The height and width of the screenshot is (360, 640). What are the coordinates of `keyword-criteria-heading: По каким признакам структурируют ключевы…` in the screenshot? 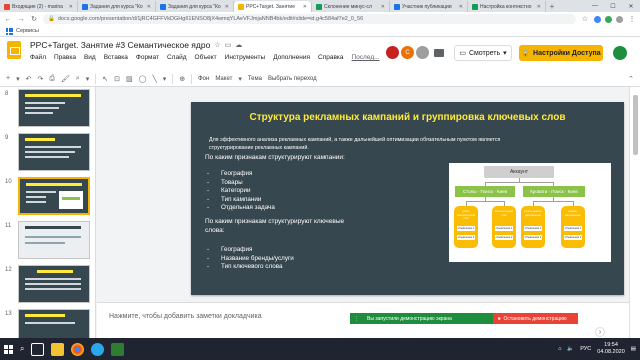 It's located at (274, 221).